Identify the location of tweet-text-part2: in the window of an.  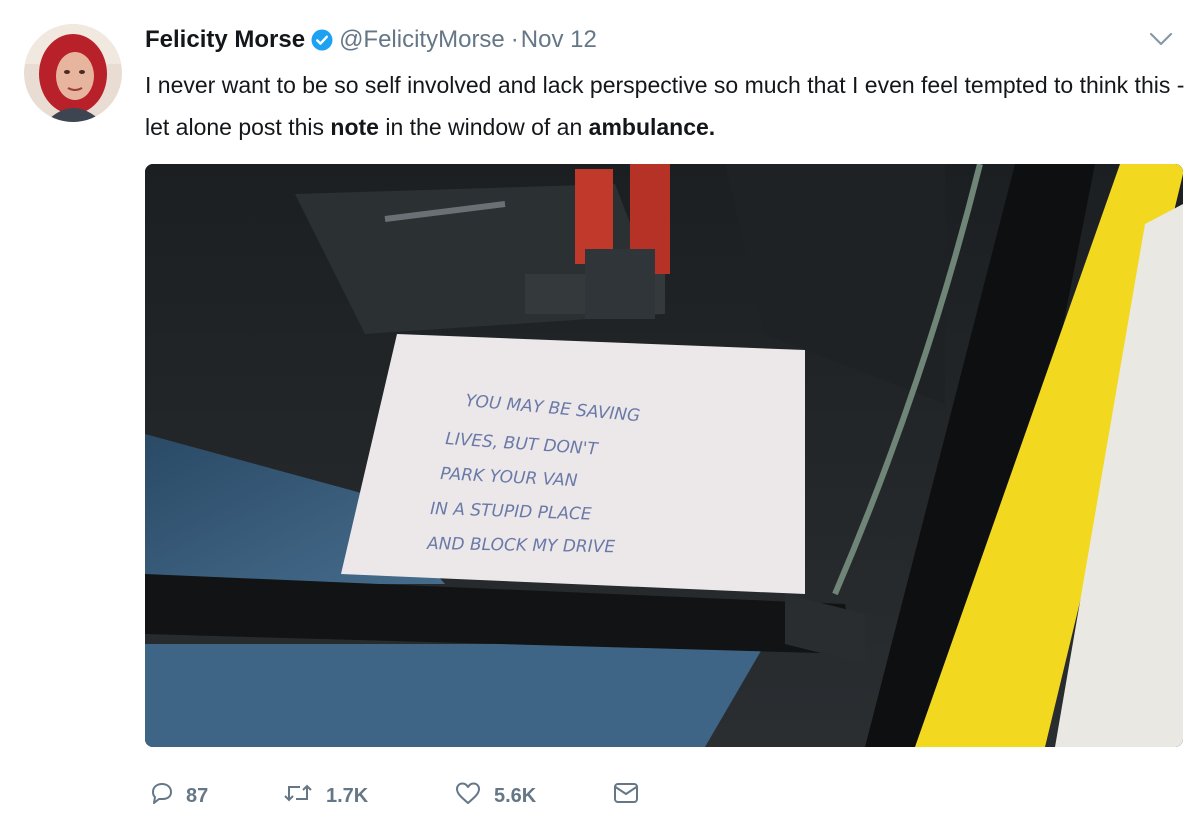
(483, 127).